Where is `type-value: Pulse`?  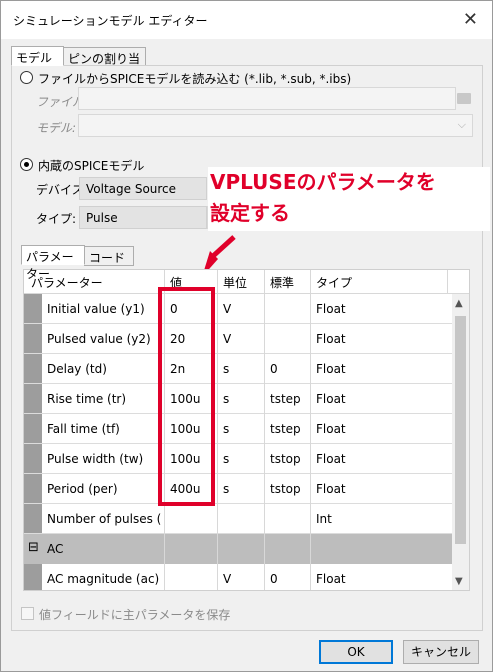
type-value: Pulse is located at coordinates (102, 218).